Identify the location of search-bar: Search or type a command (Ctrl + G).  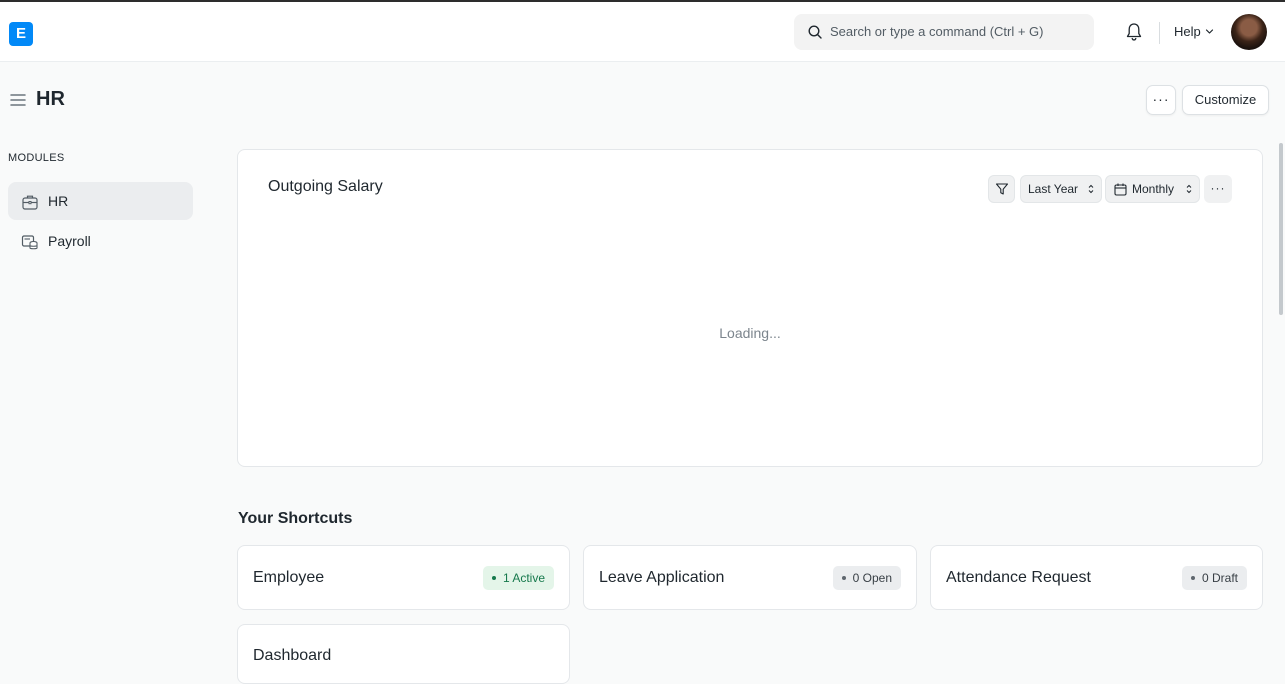
(944, 32).